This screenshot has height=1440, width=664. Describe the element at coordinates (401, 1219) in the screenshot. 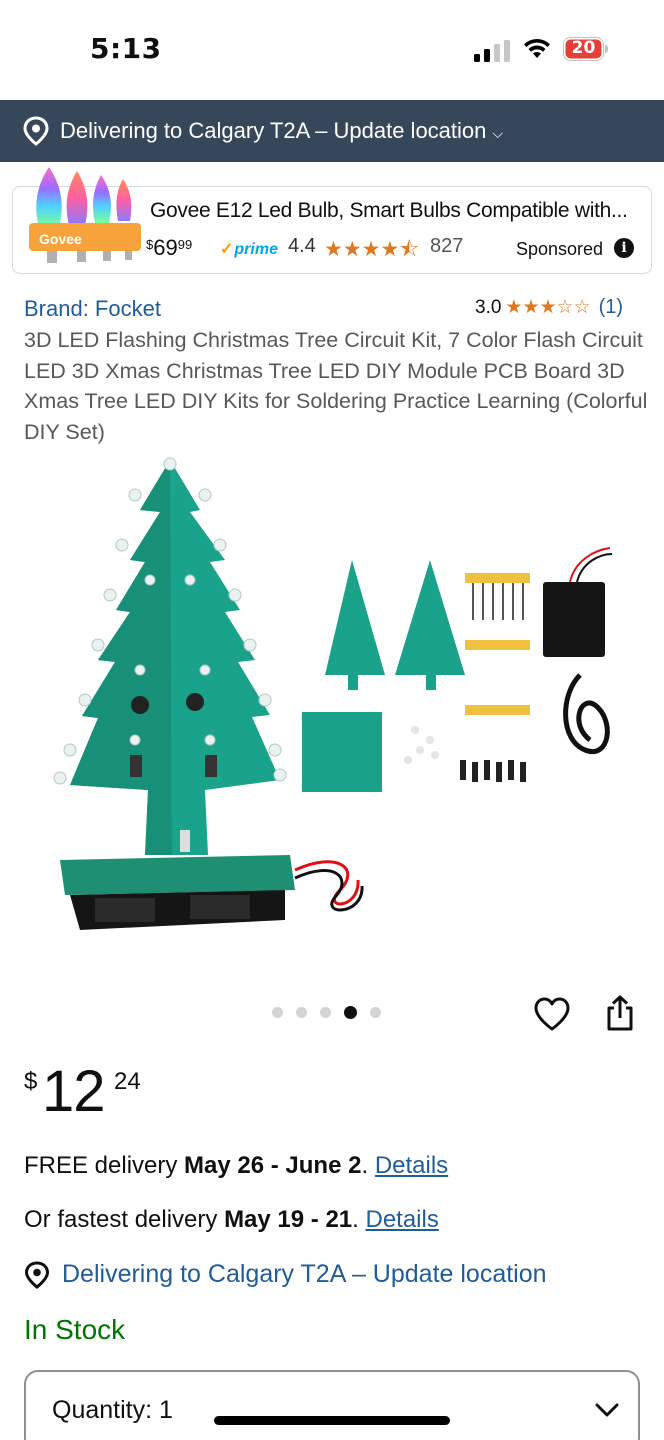

I see `fast-delivery-details-link: Details` at that location.